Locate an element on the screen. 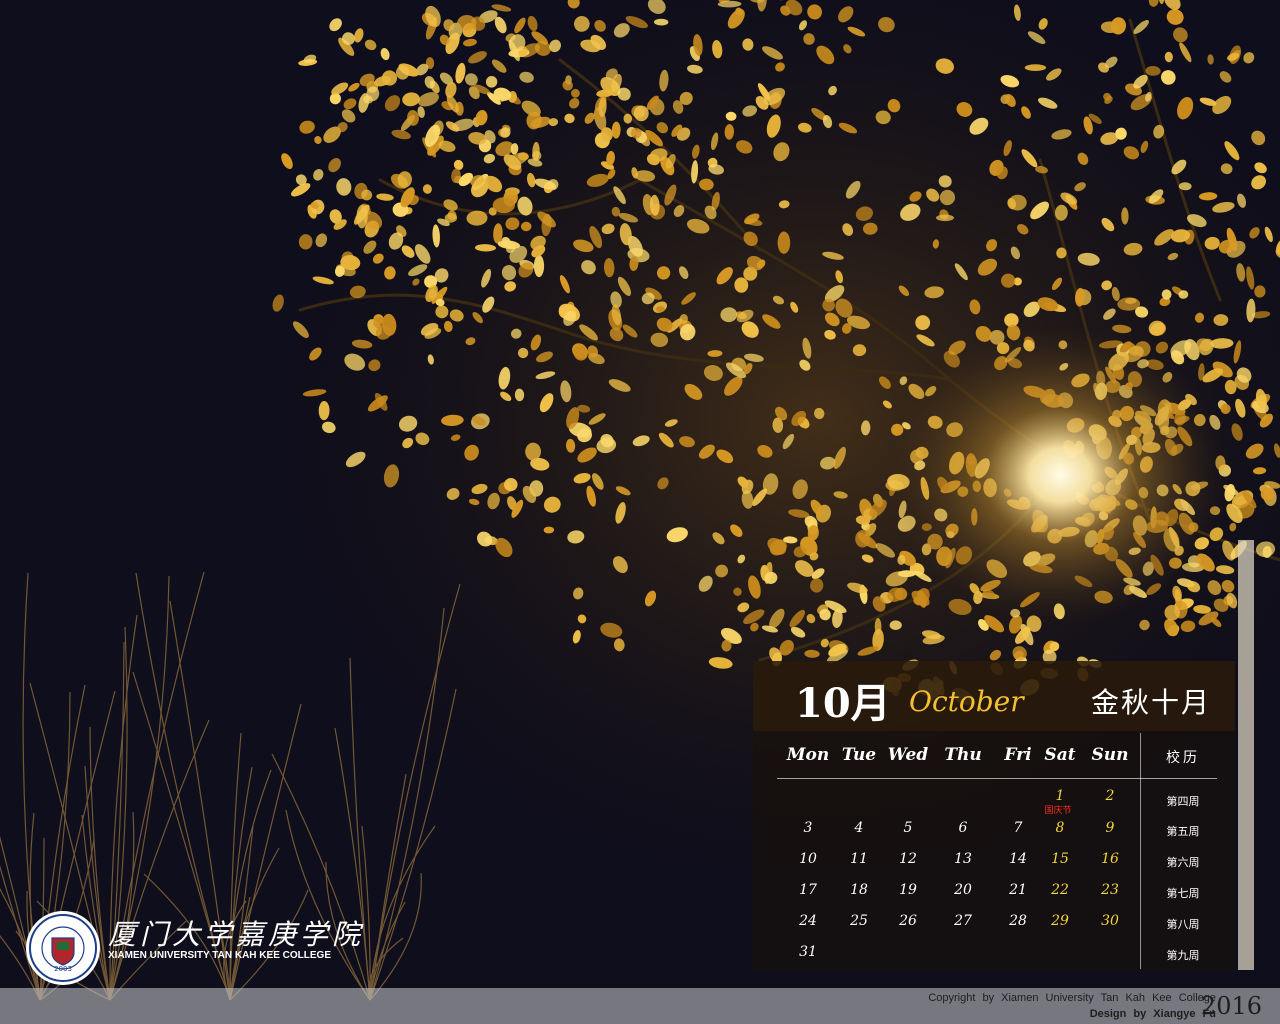 This screenshot has width=1280, height=1024. week-number-label: 第四周 is located at coordinates (1183, 801).